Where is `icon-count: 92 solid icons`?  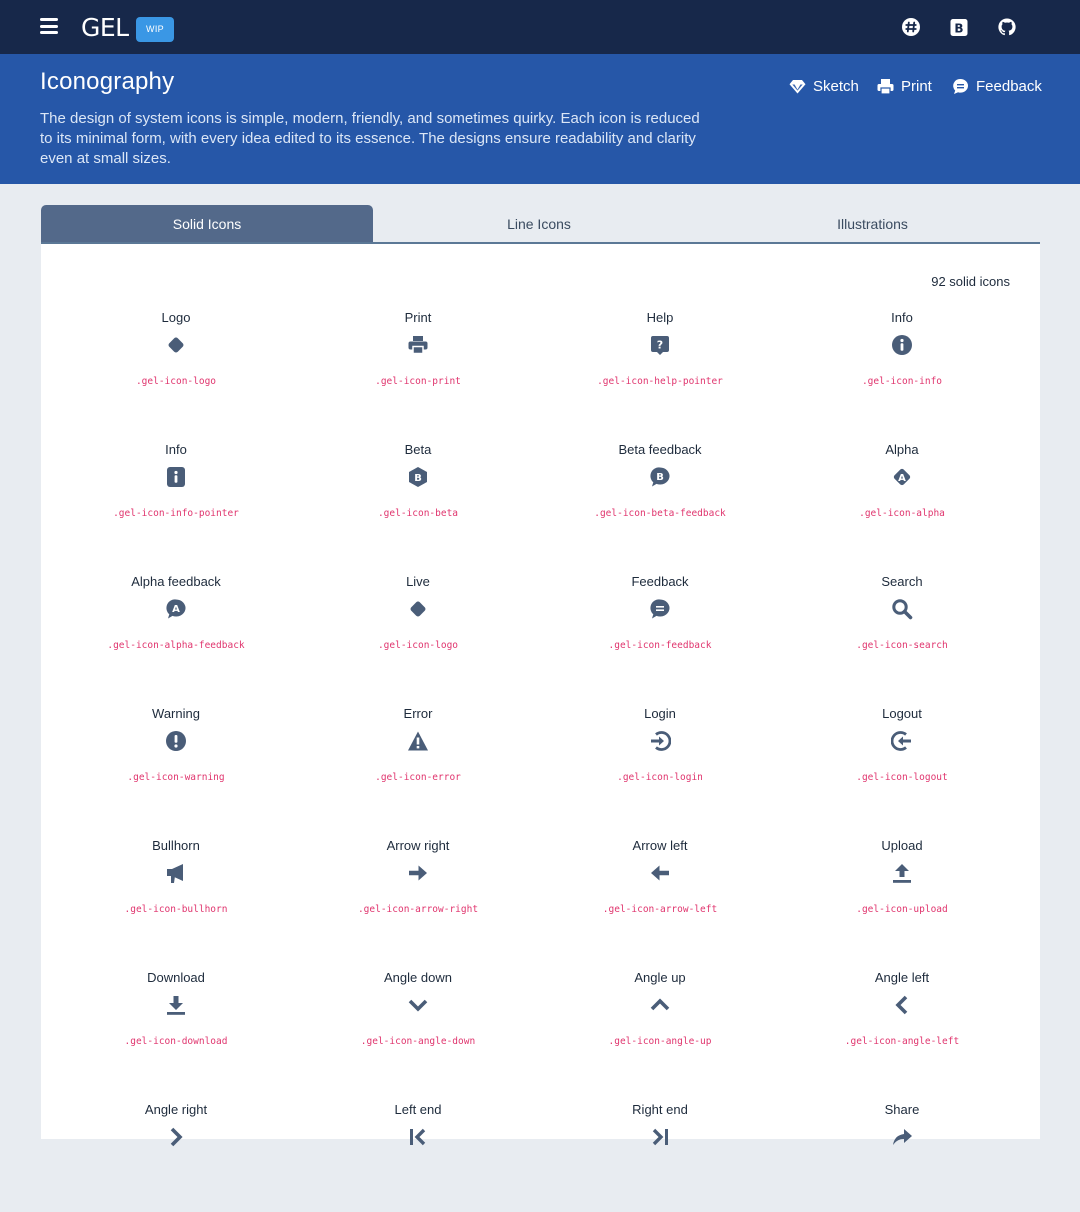 icon-count: 92 solid icons is located at coordinates (970, 281).